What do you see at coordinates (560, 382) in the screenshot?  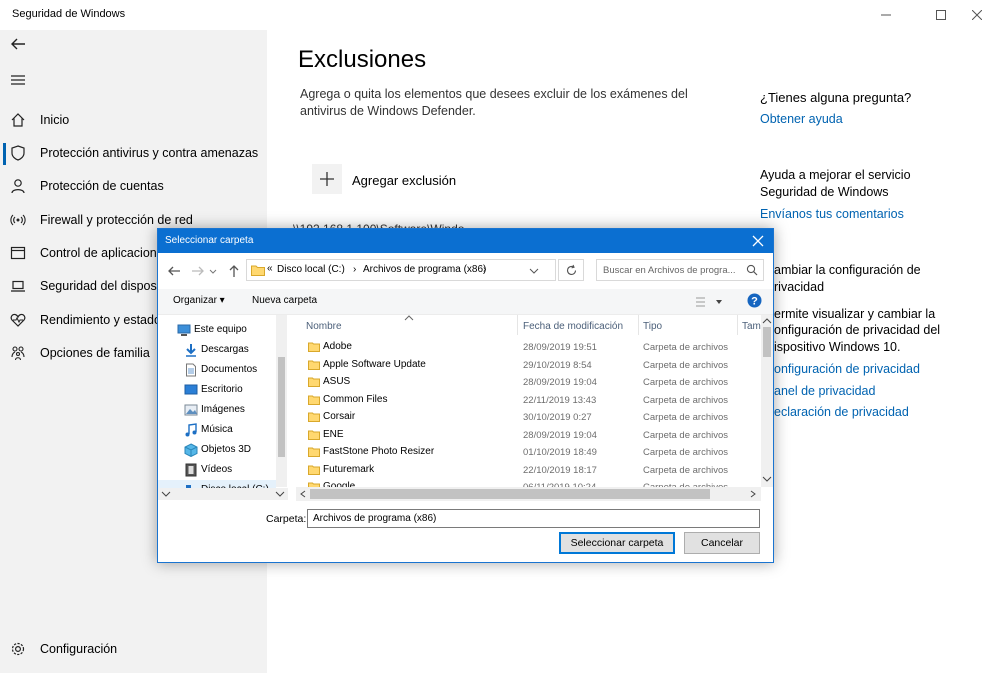 I see `file-modified: 28/09/2019 19:04` at bounding box center [560, 382].